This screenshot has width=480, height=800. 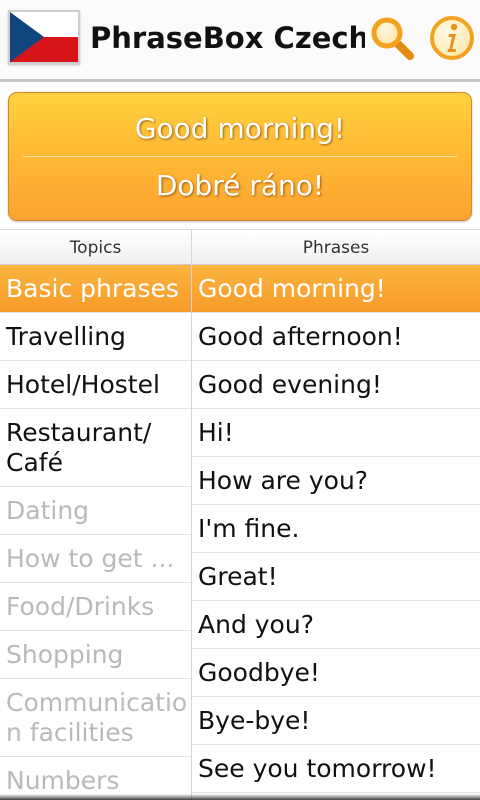 What do you see at coordinates (336, 673) in the screenshot?
I see `phrase-item: Goodbye!` at bounding box center [336, 673].